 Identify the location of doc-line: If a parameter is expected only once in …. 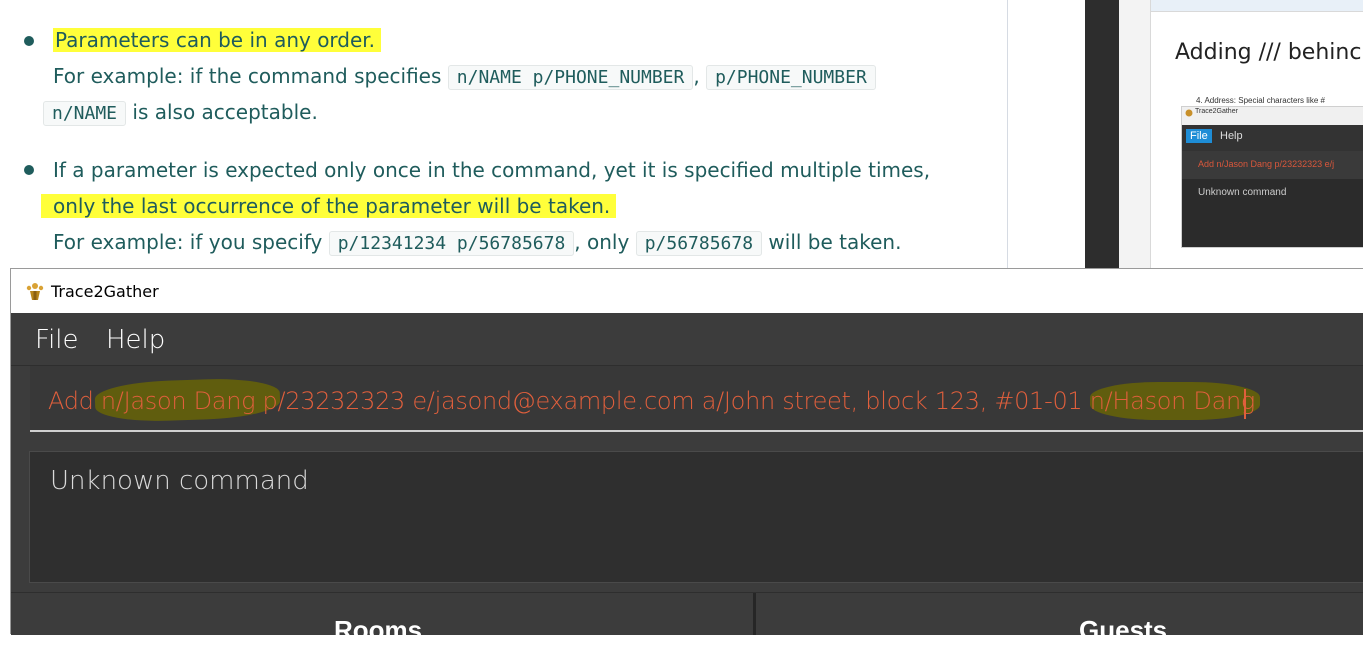
(491, 170).